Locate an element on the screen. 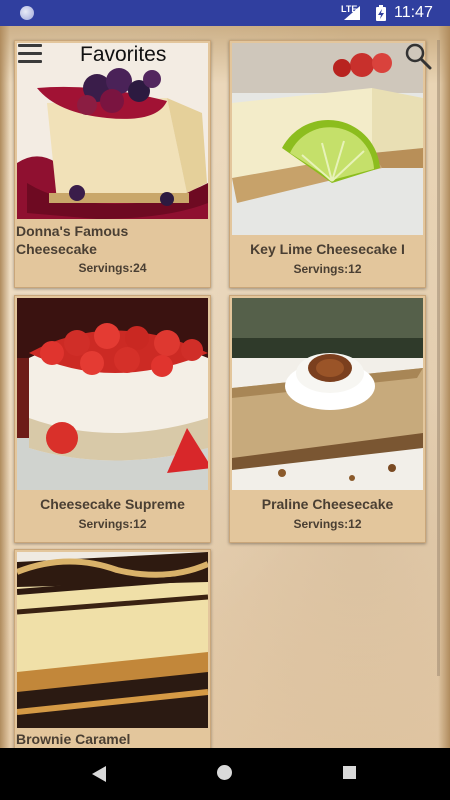 The image size is (450, 800). paper-edge is located at coordinates (5, 387).